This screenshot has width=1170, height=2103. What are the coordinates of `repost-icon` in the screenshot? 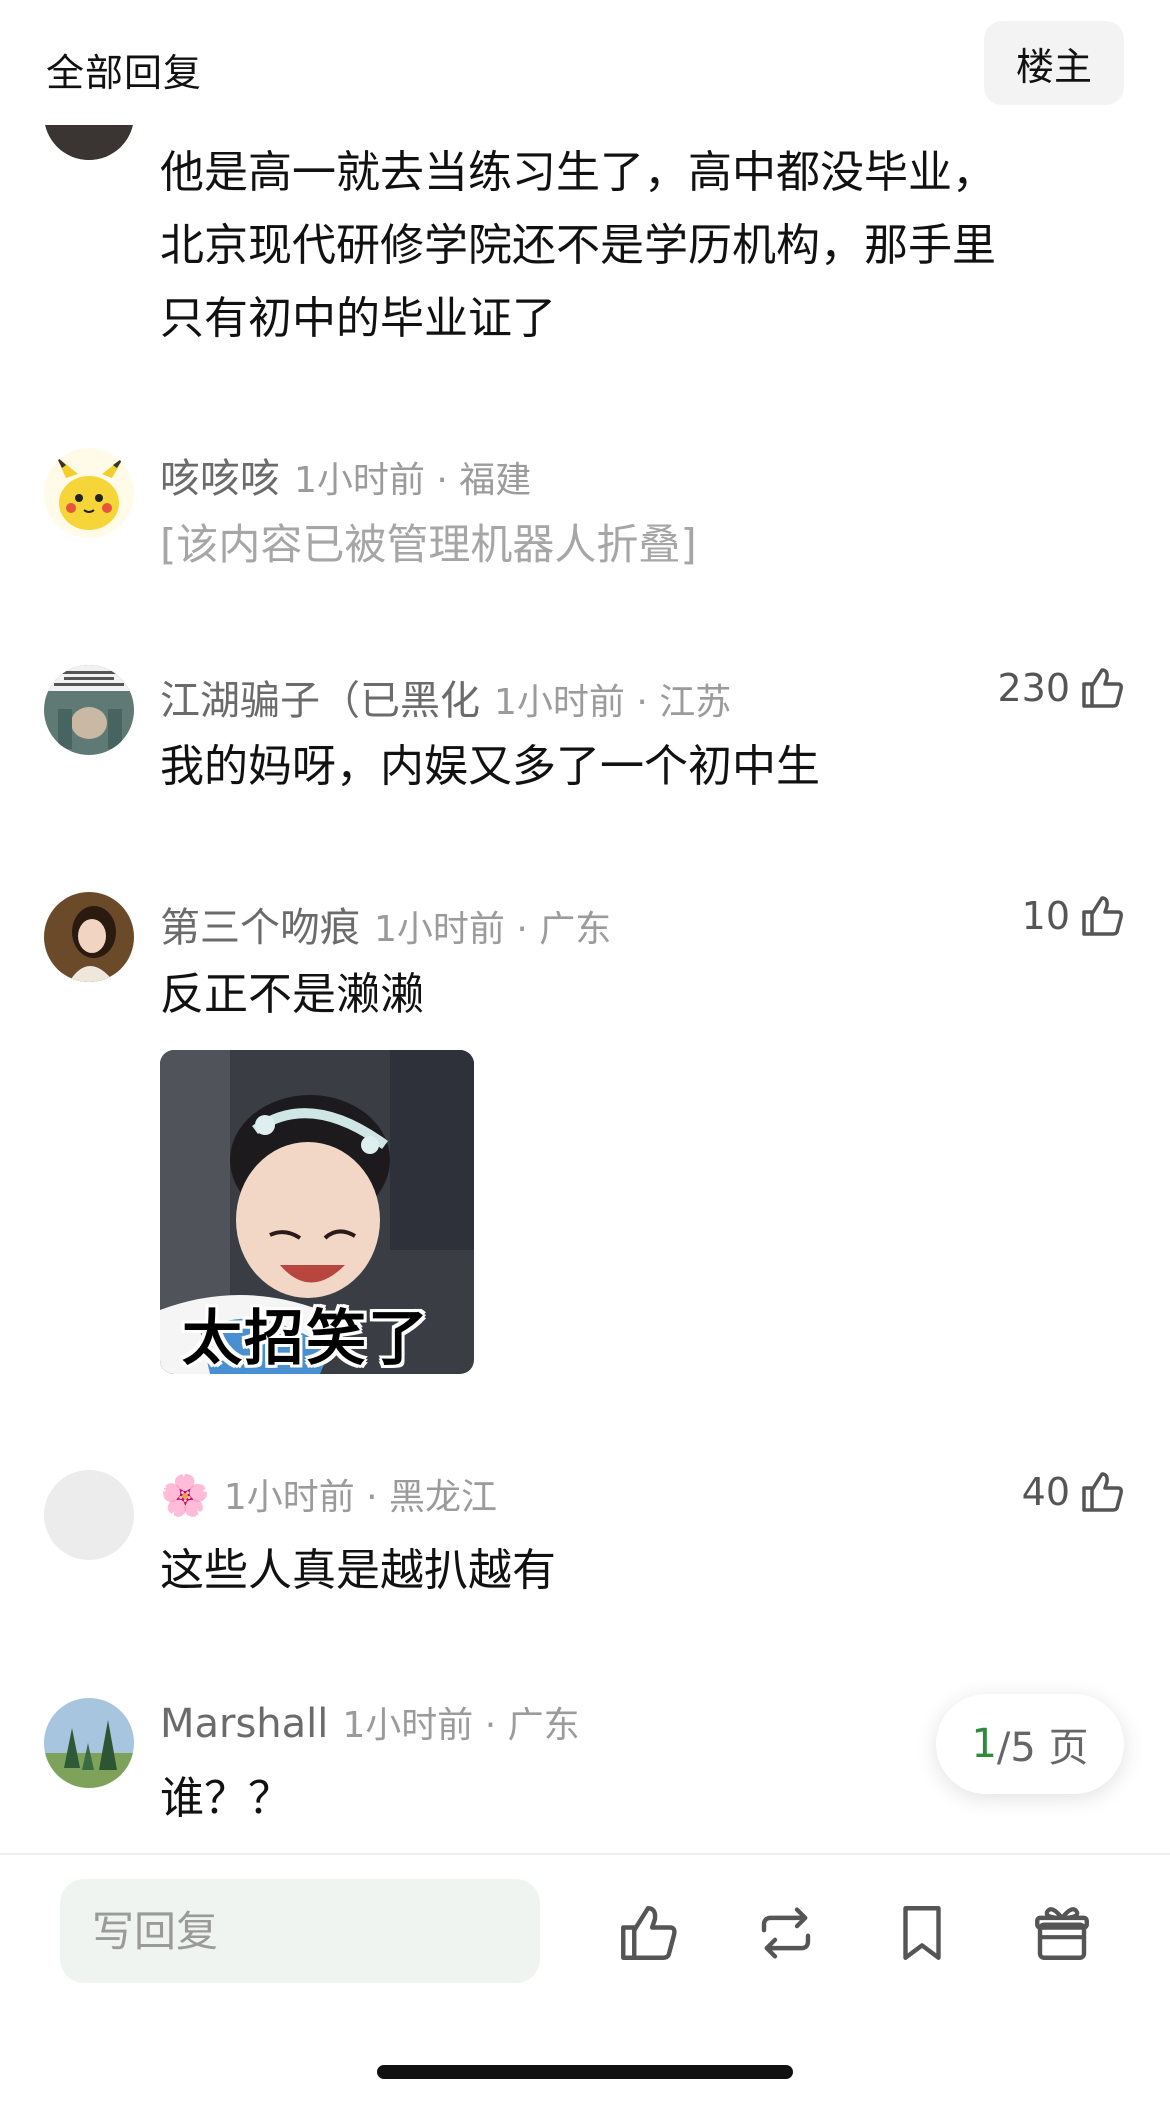 It's located at (786, 1933).